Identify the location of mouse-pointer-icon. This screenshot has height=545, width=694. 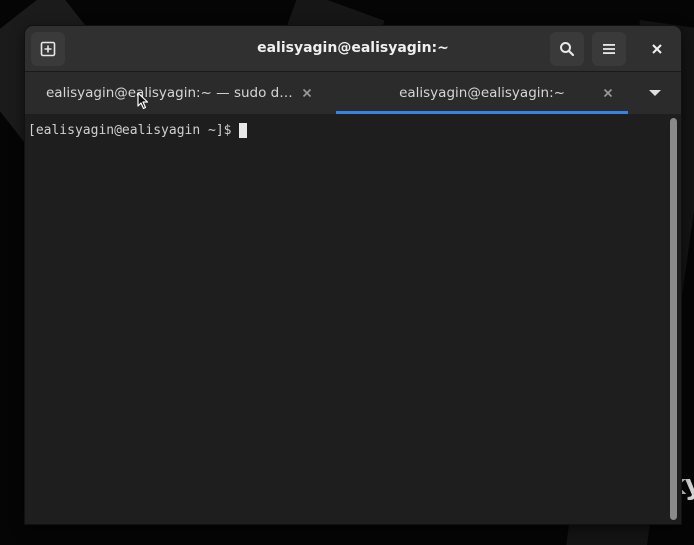
(143, 101).